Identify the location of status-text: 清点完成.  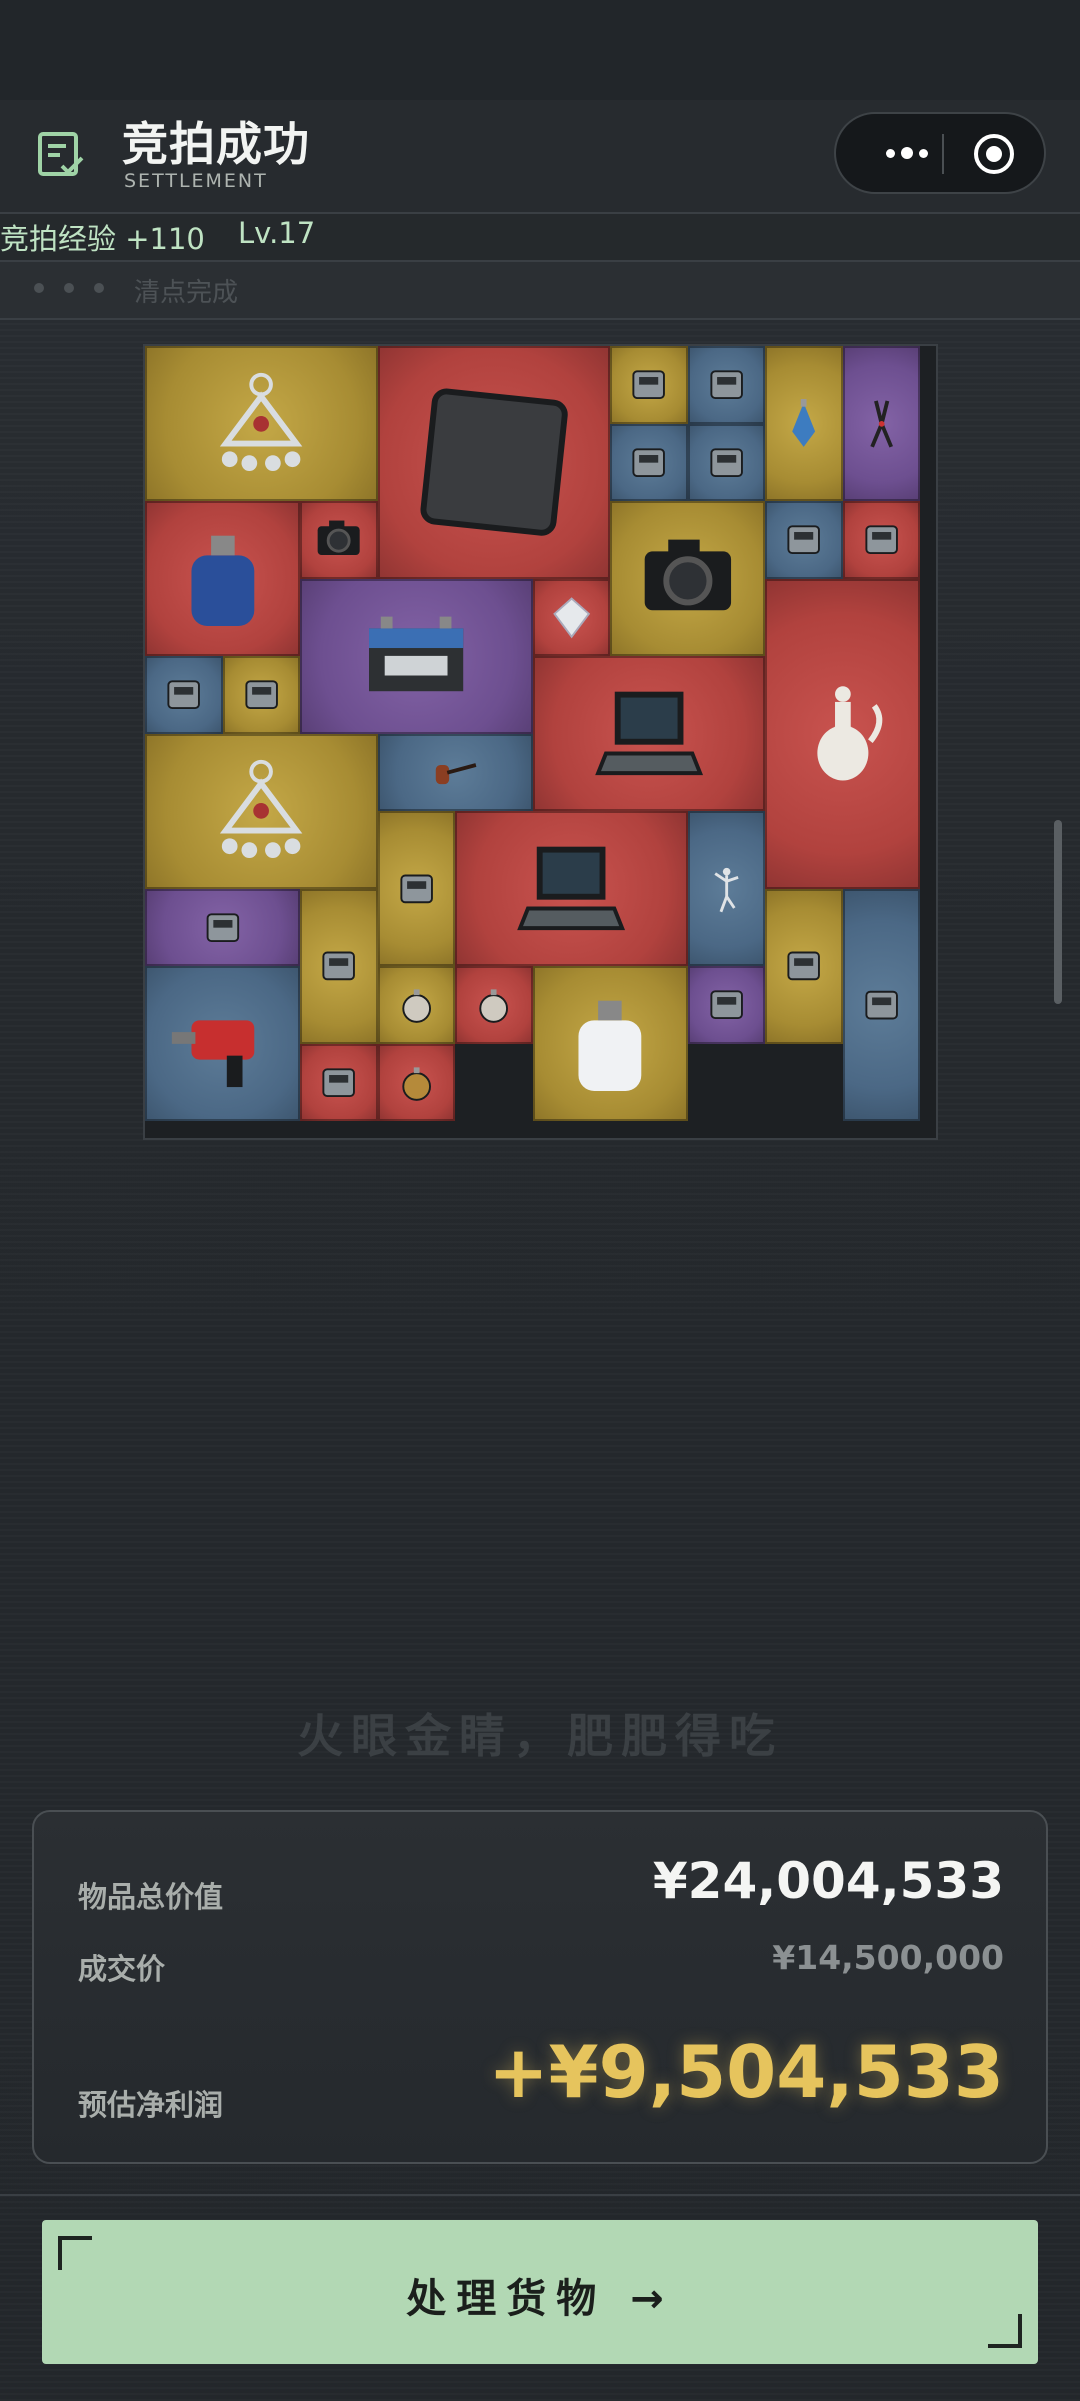
(186, 293).